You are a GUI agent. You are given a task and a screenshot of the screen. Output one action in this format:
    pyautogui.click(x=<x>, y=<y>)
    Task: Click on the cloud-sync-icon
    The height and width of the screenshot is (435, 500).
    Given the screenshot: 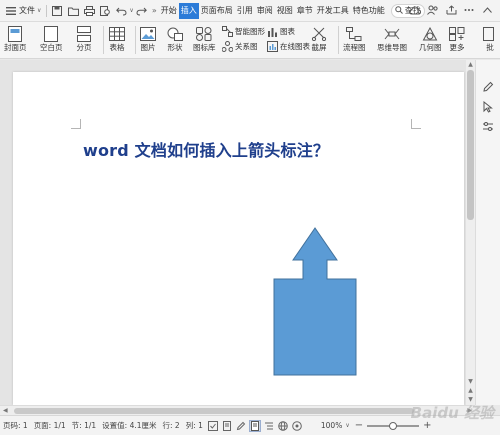 What is the action you would take?
    pyautogui.click(x=415, y=10)
    